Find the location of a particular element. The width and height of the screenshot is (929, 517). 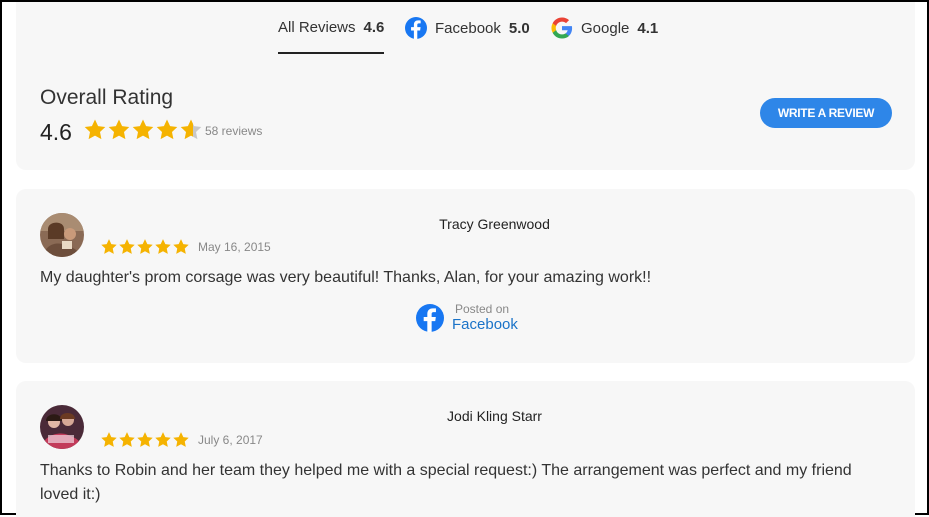

tab-google: Google 4.1 is located at coordinates (604, 28).